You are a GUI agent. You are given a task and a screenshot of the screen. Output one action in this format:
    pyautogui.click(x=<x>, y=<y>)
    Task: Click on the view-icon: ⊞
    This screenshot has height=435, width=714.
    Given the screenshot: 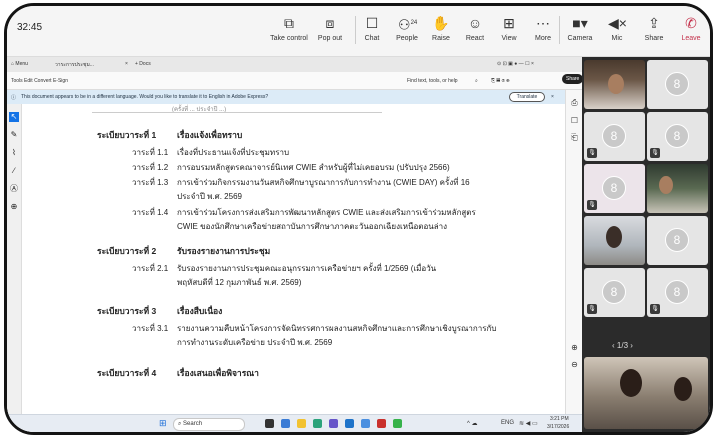 What is the action you would take?
    pyautogui.click(x=509, y=23)
    